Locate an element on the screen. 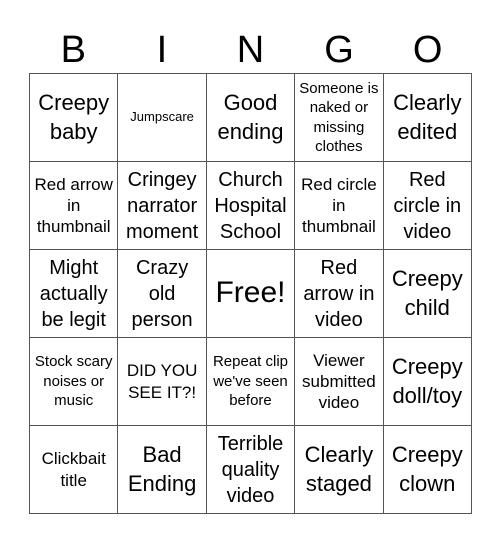 This screenshot has width=500, height=544. bingo-cell-text: Clearly staged is located at coordinates (339, 468).